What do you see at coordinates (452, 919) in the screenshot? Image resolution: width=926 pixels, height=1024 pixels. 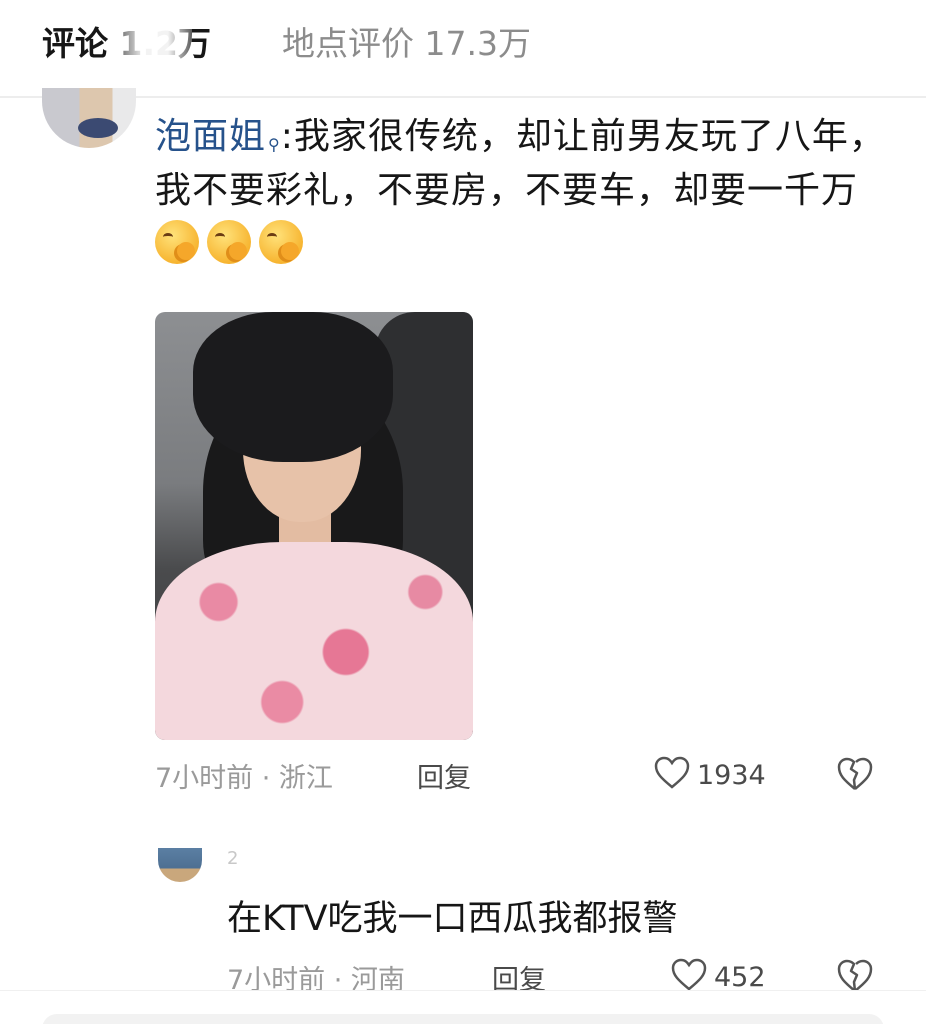 I see `reply-text: 在KTV吃我一口西瓜我都报警` at bounding box center [452, 919].